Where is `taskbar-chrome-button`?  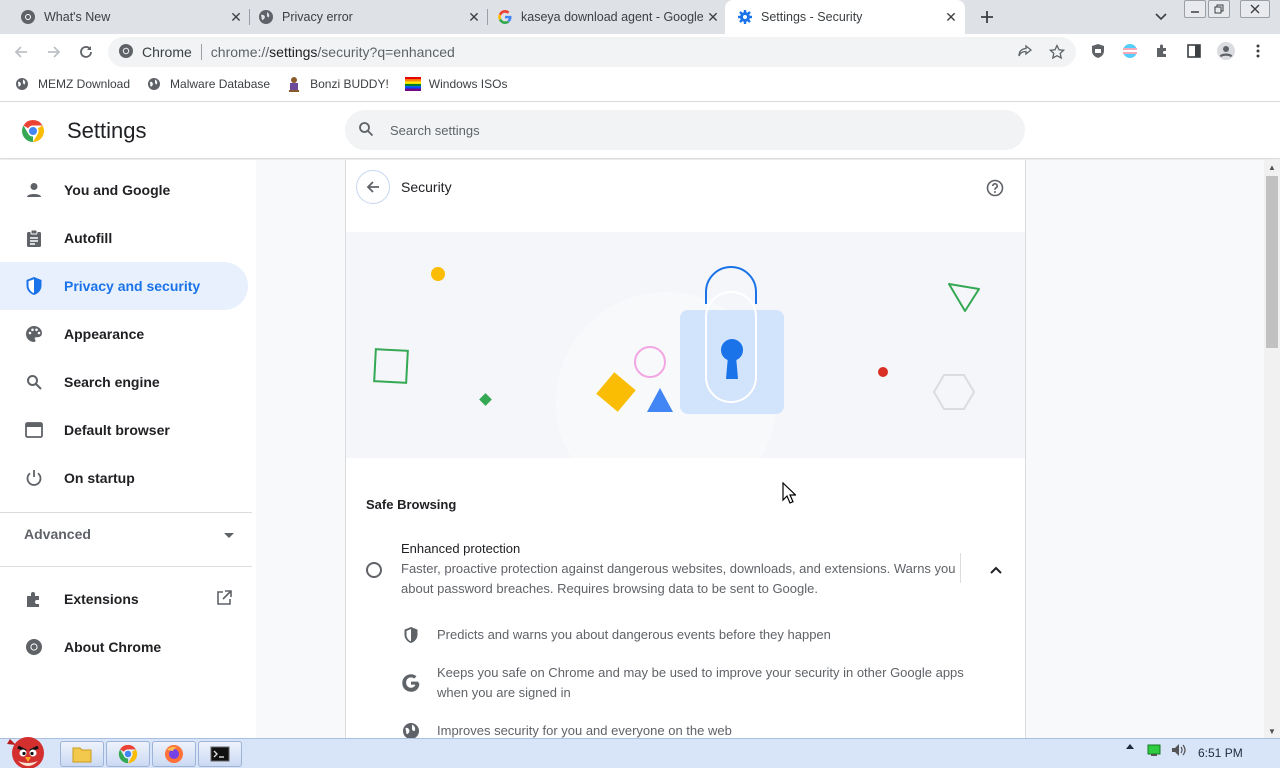
taskbar-chrome-button is located at coordinates (128, 754).